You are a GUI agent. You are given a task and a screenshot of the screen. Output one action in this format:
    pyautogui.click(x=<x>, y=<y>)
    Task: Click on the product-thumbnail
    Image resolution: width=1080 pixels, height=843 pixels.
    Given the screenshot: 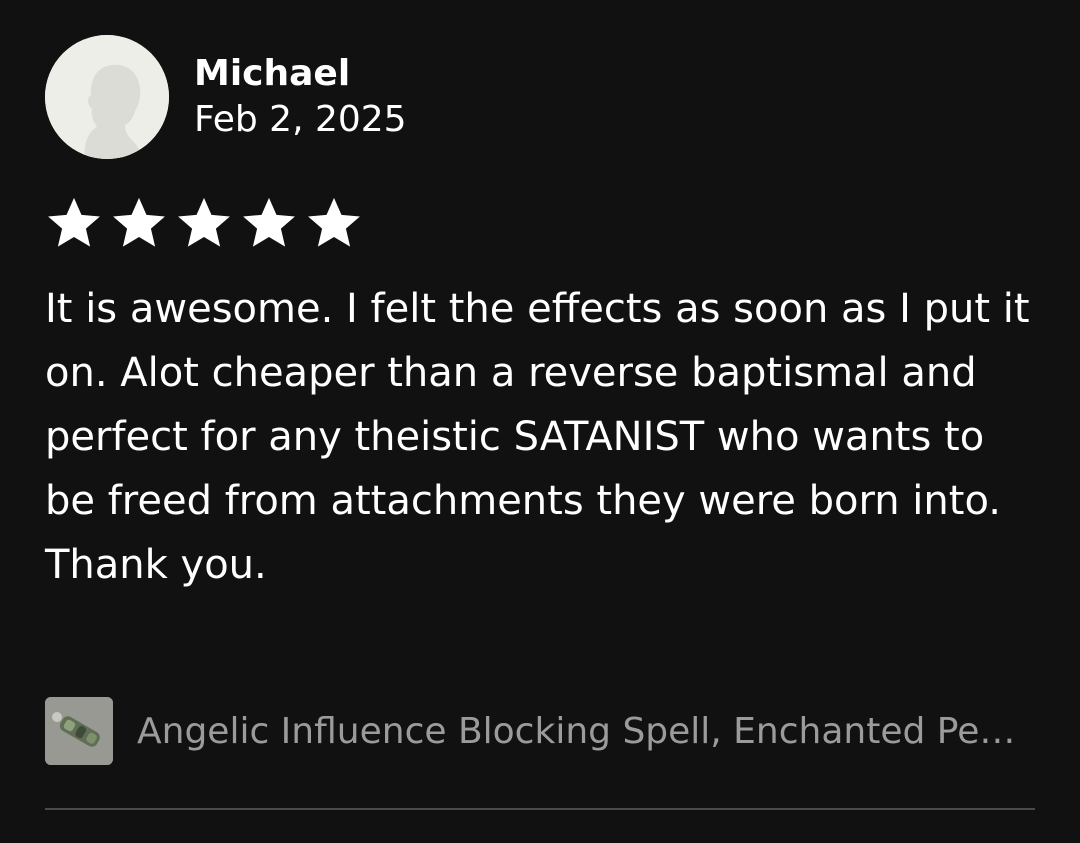 What is the action you would take?
    pyautogui.click(x=79, y=731)
    